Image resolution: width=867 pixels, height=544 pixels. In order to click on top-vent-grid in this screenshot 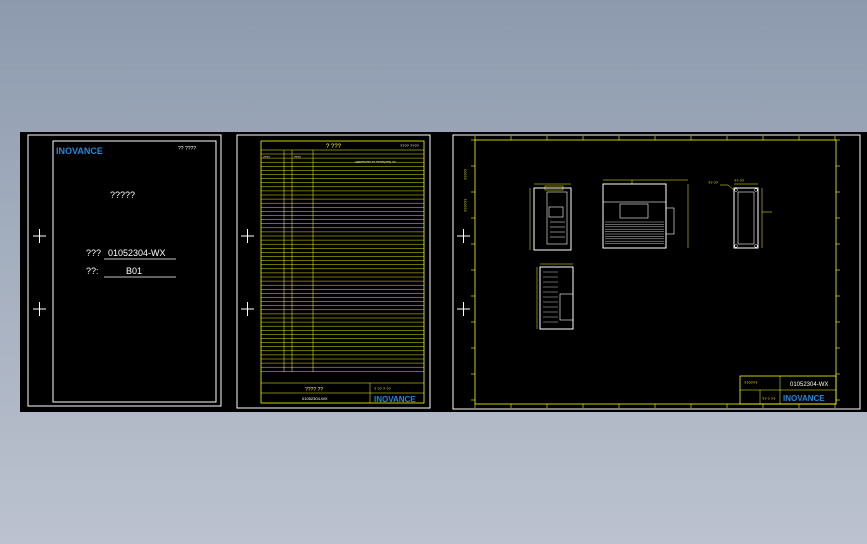, I will do `click(550, 297)`.